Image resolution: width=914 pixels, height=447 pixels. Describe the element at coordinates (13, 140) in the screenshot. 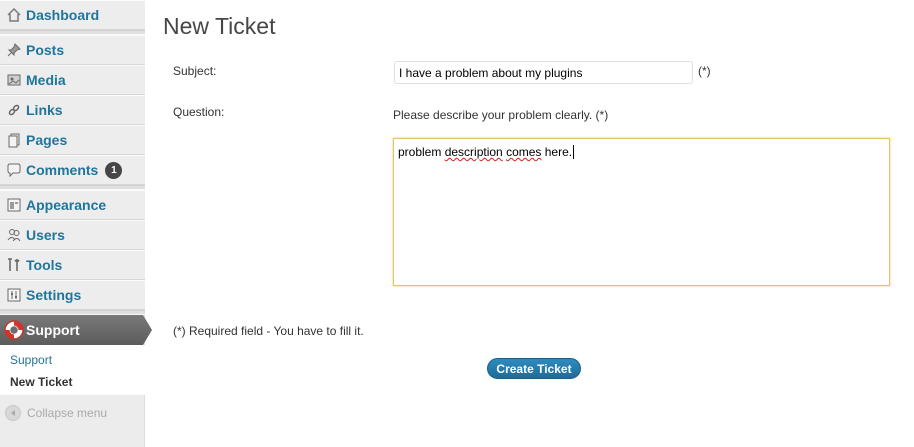

I see `pages-icon` at that location.